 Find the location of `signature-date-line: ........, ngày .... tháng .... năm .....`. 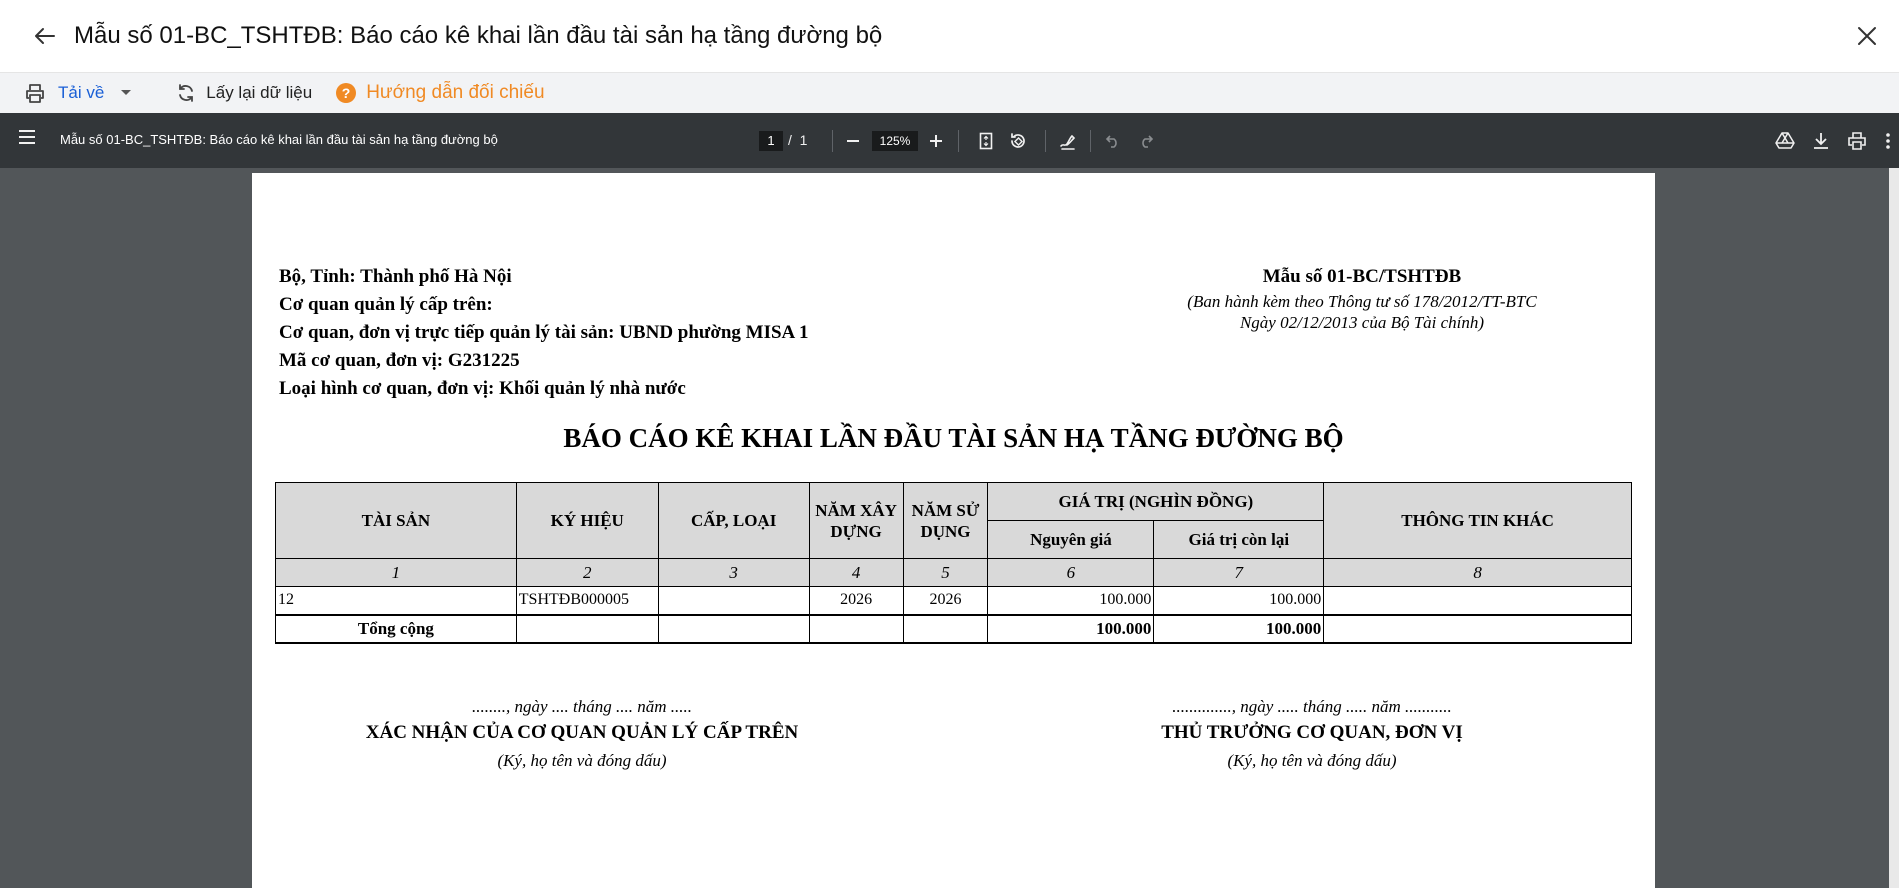

signature-date-line: ........, ngày .... tháng .... năm ..... is located at coordinates (582, 706).